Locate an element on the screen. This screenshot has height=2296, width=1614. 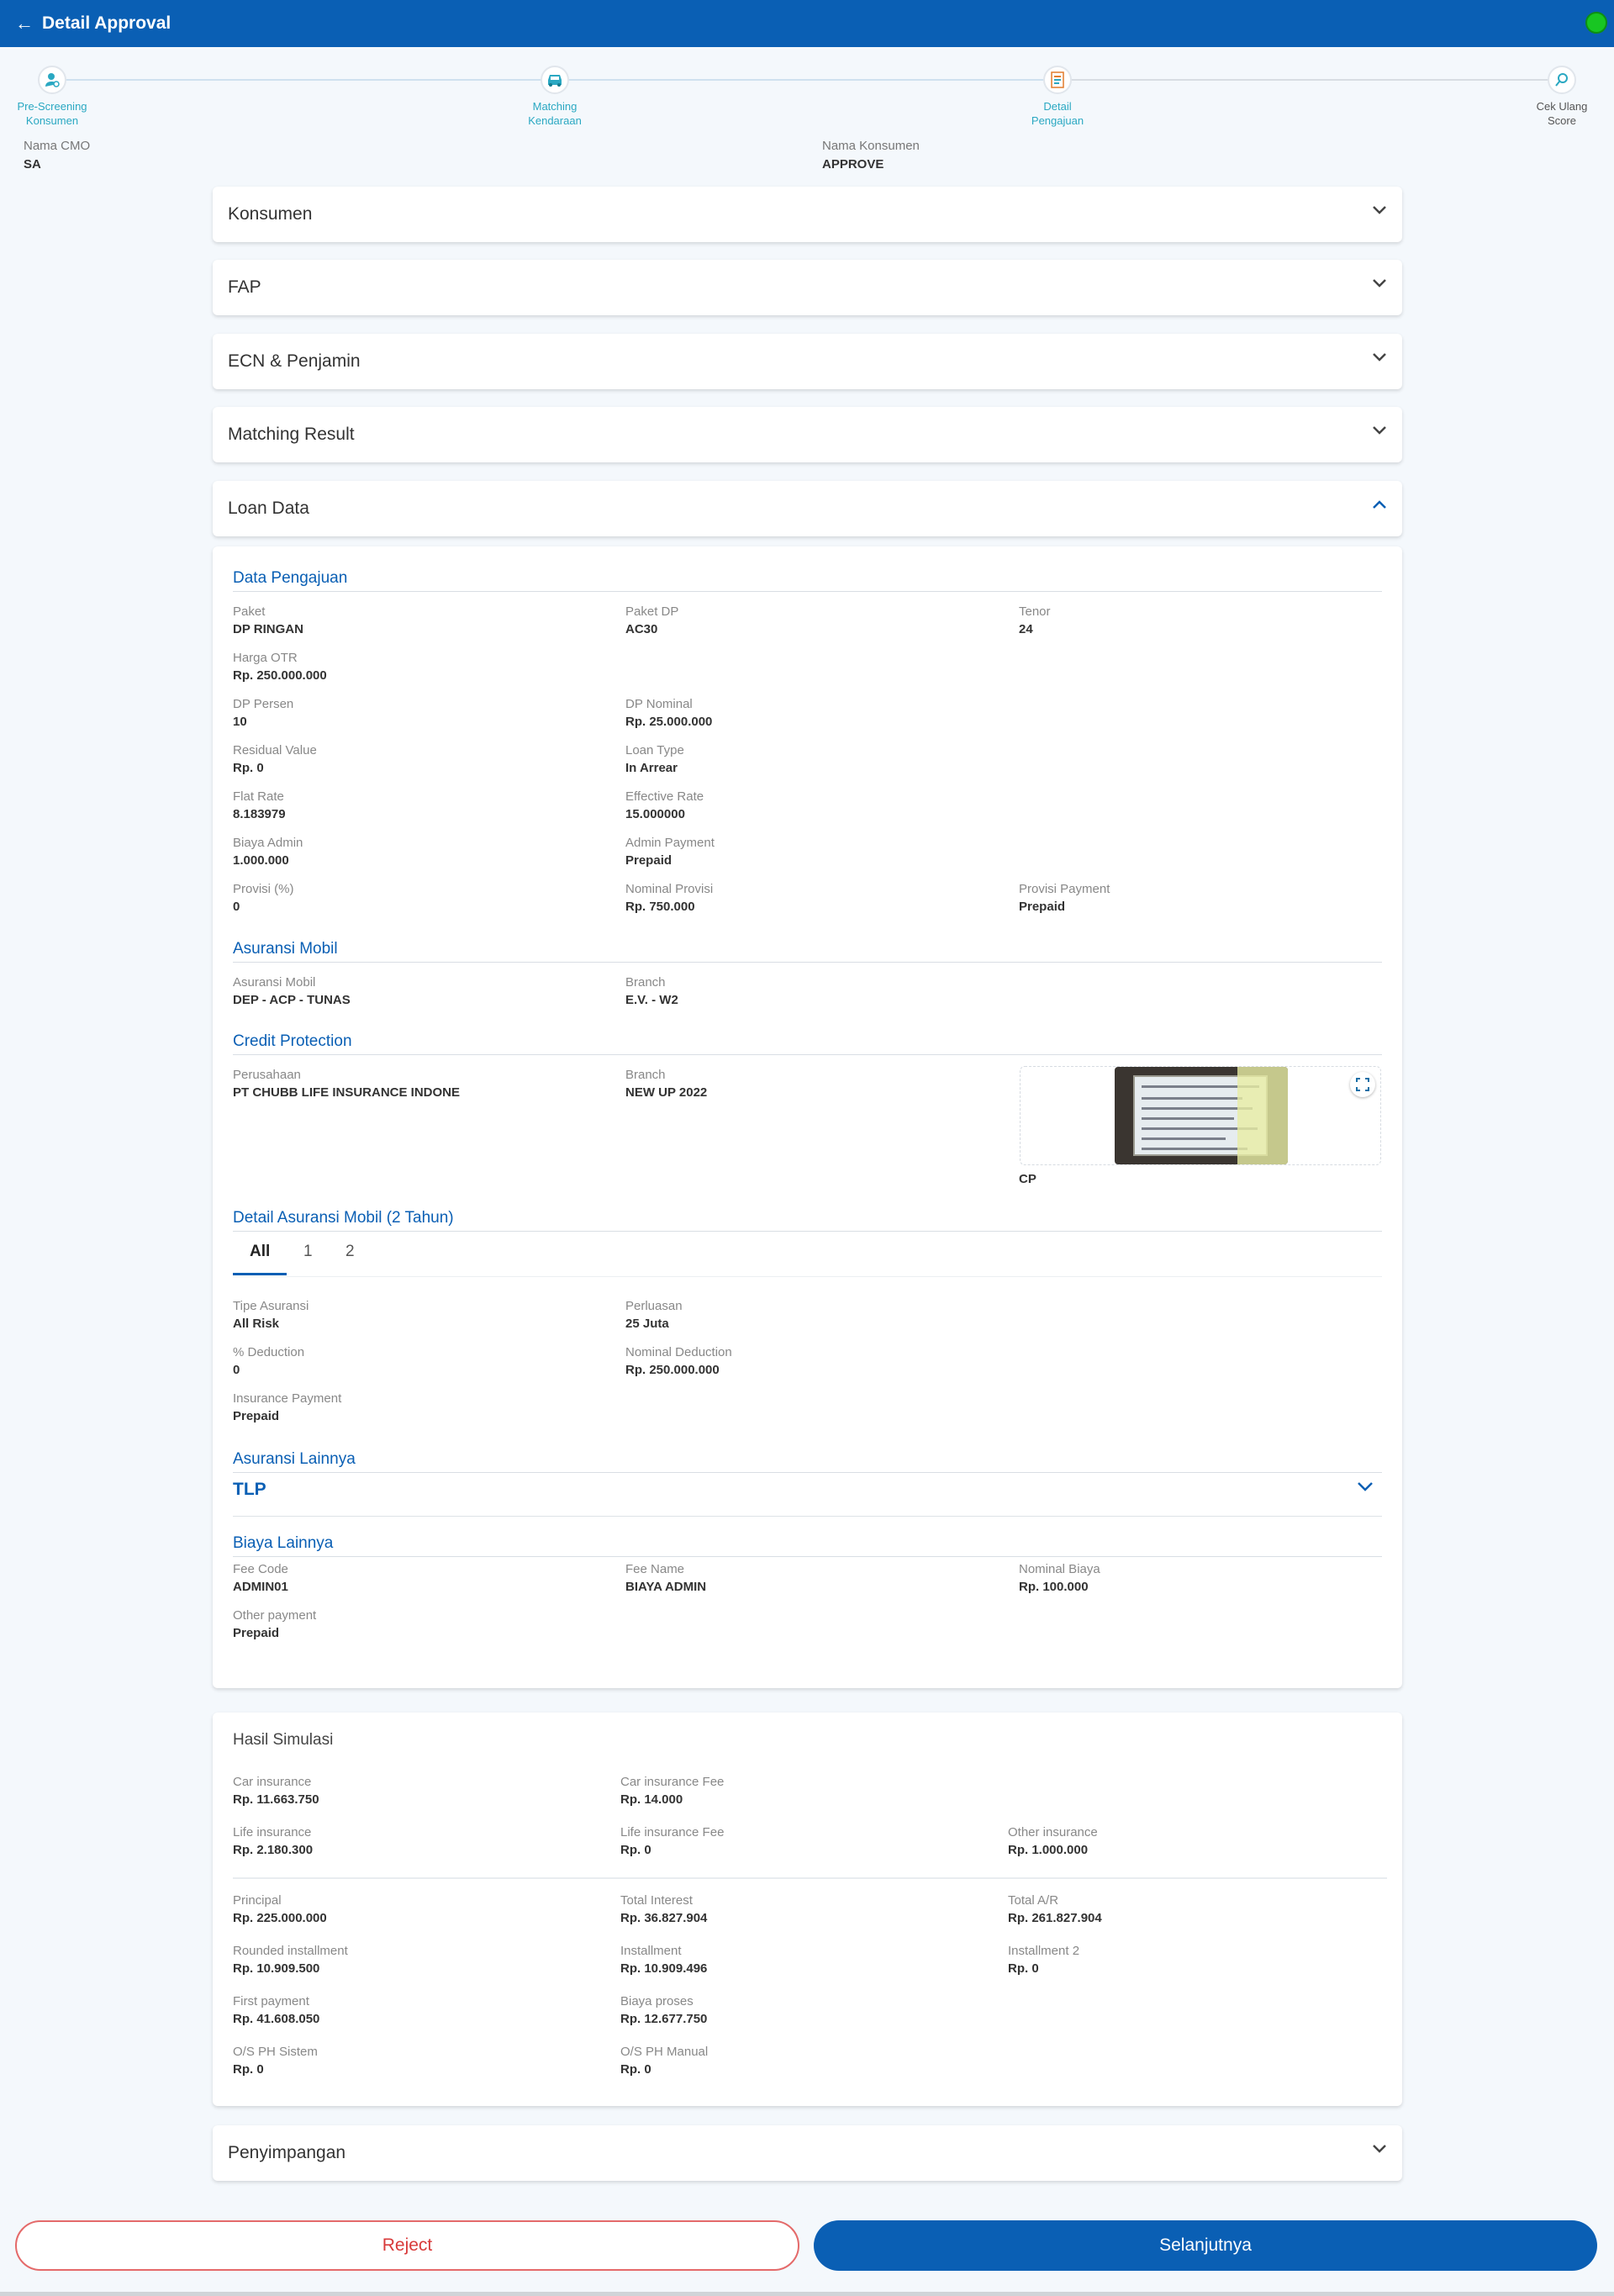
cp-document-image-box is located at coordinates (1200, 1115).